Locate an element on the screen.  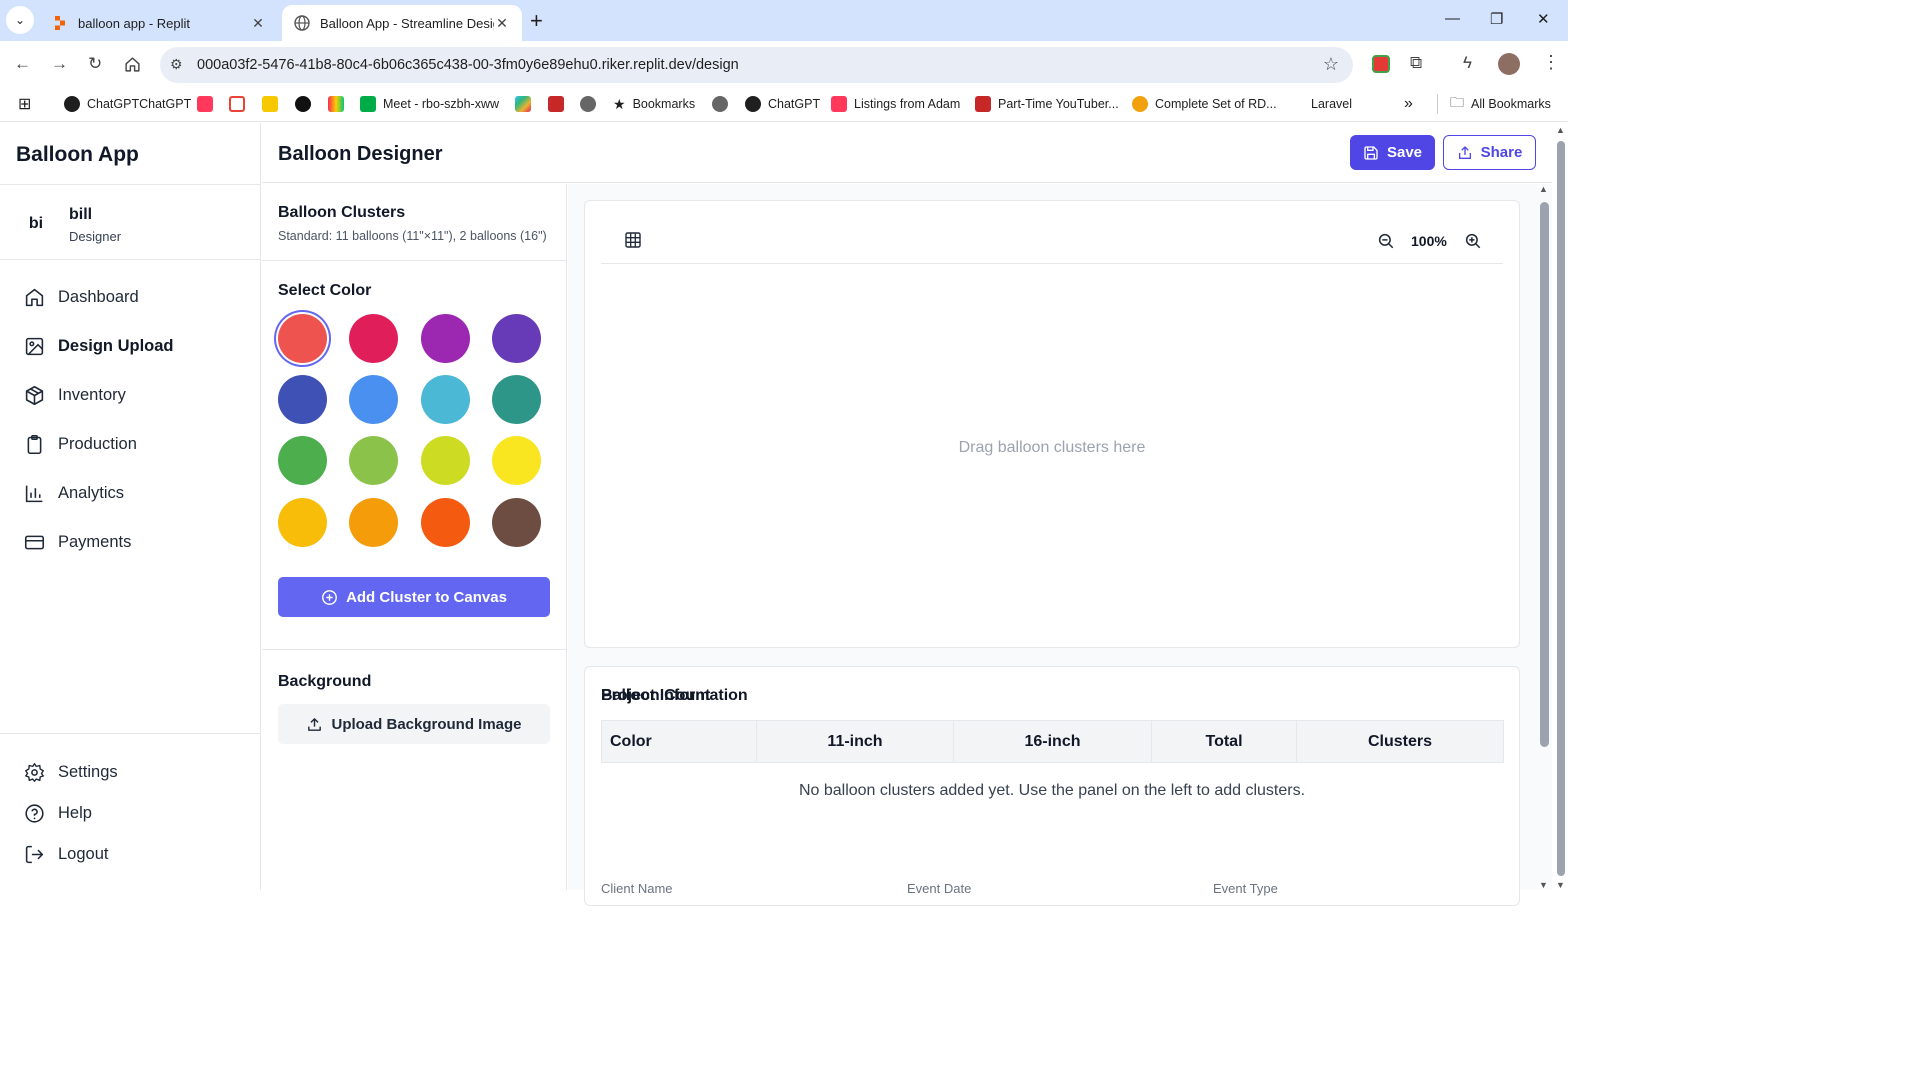
bookmark-bookmarks: ★ Bookmarks is located at coordinates (654, 104).